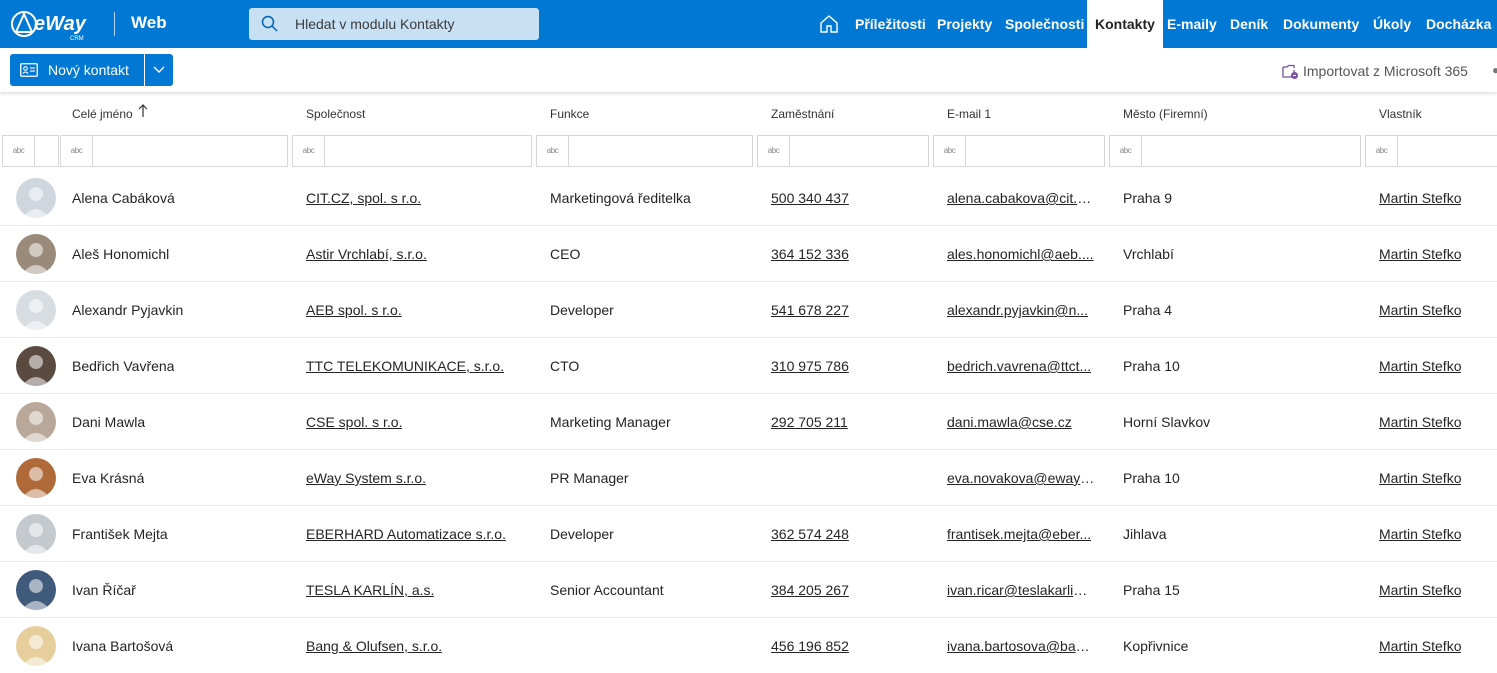 The width and height of the screenshot is (1497, 673). Describe the element at coordinates (1034, 151) in the screenshot. I see `filter-email-input` at that location.